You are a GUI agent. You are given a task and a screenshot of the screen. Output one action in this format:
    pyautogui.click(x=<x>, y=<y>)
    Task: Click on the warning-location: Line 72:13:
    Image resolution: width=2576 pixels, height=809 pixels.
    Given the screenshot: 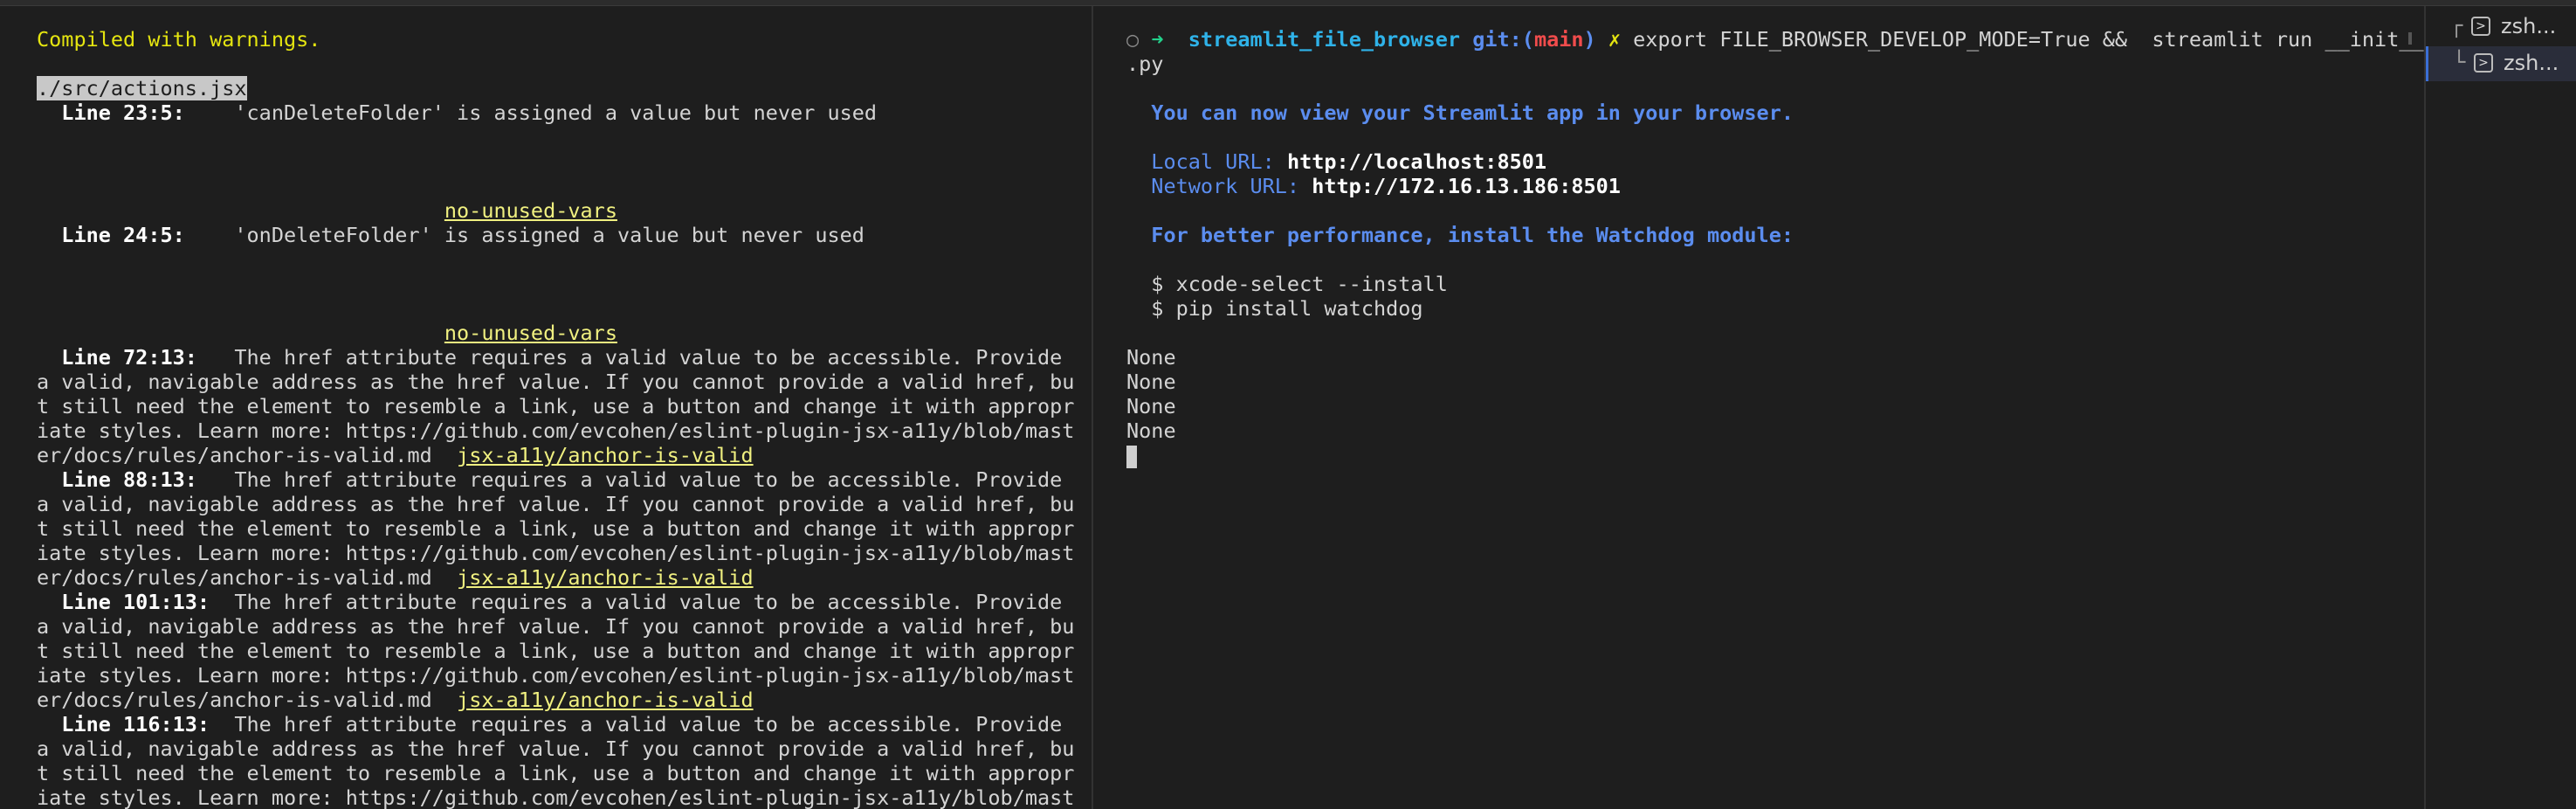 What is the action you would take?
    pyautogui.click(x=129, y=357)
    